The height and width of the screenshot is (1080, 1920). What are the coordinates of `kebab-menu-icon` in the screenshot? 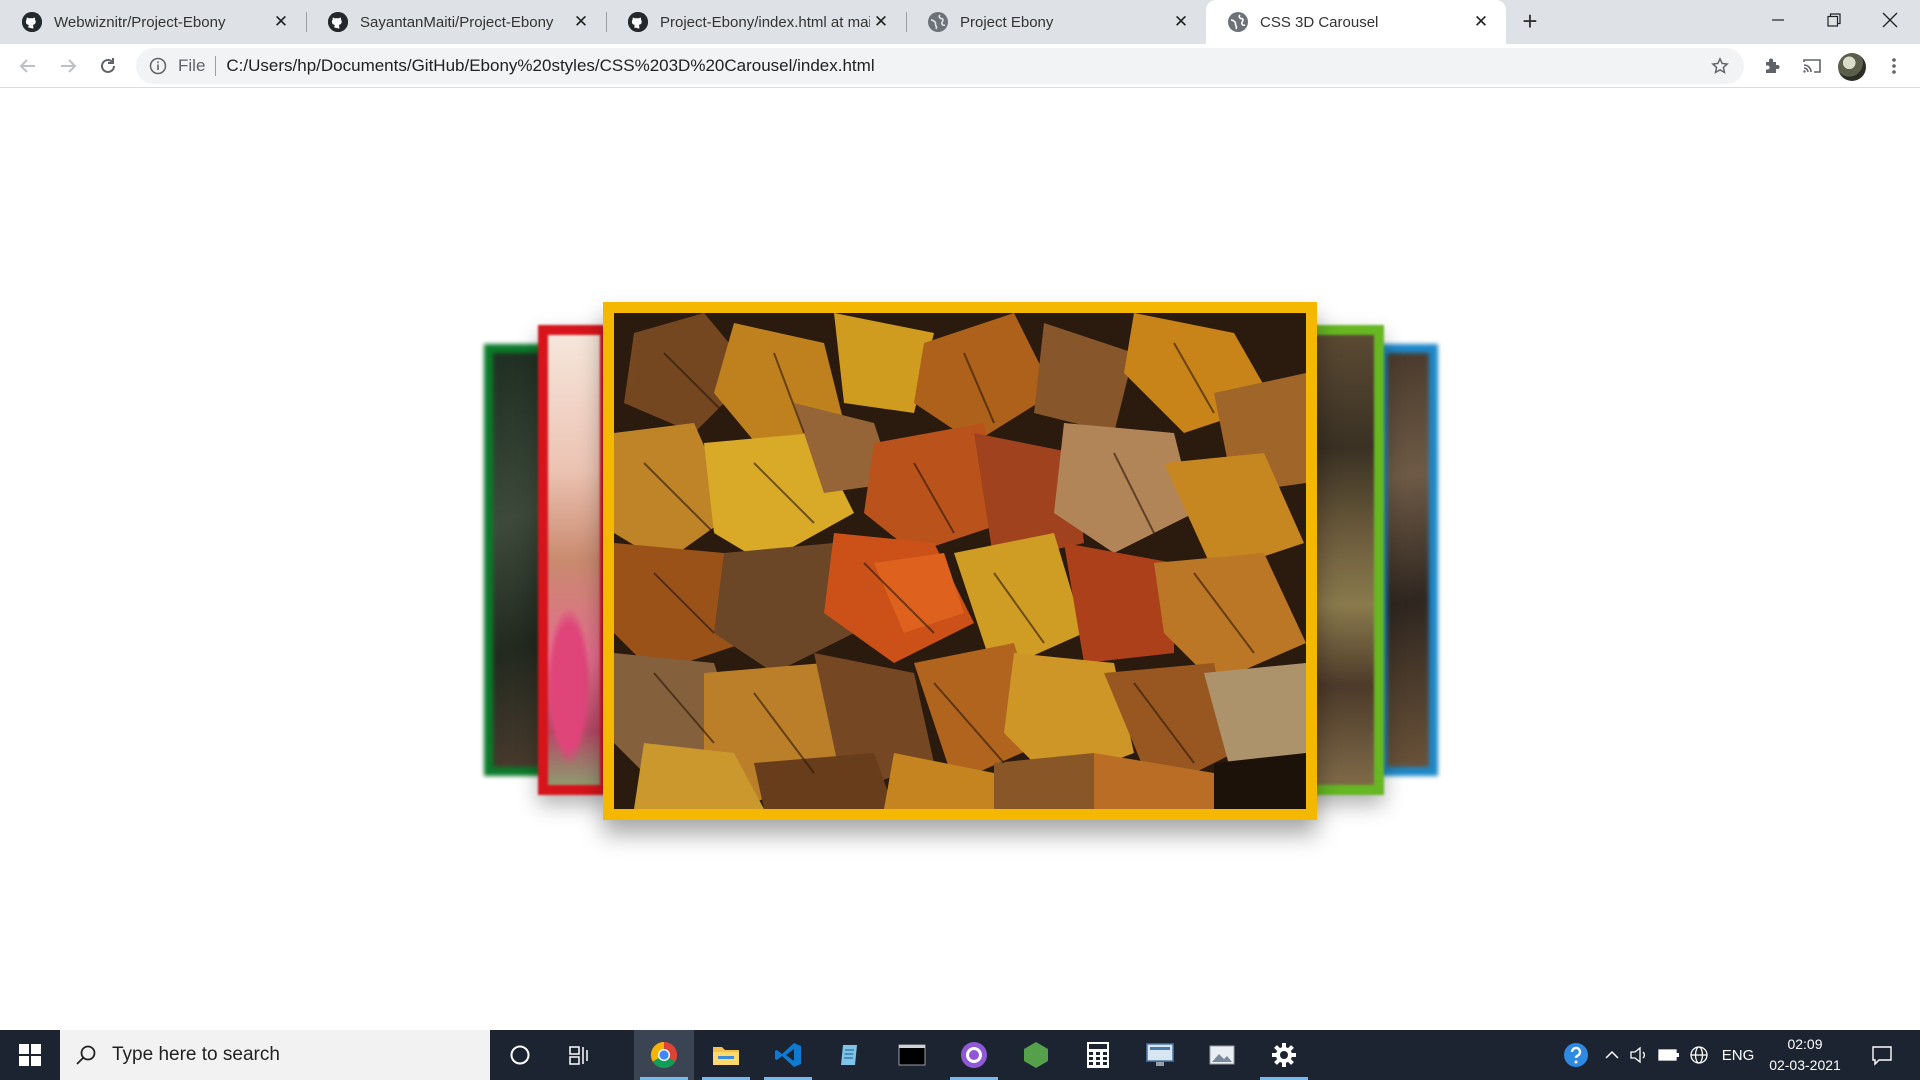 It's located at (1894, 66).